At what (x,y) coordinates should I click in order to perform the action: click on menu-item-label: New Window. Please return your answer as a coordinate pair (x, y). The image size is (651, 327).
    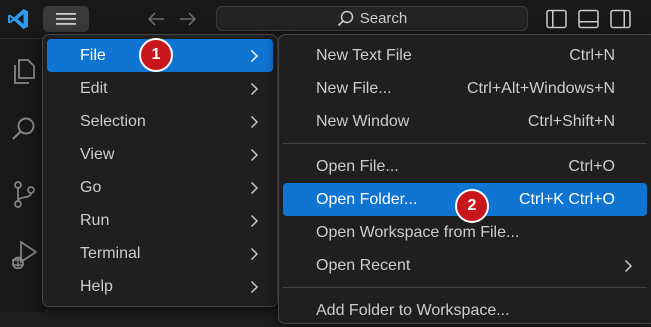
    Looking at the image, I should click on (363, 121).